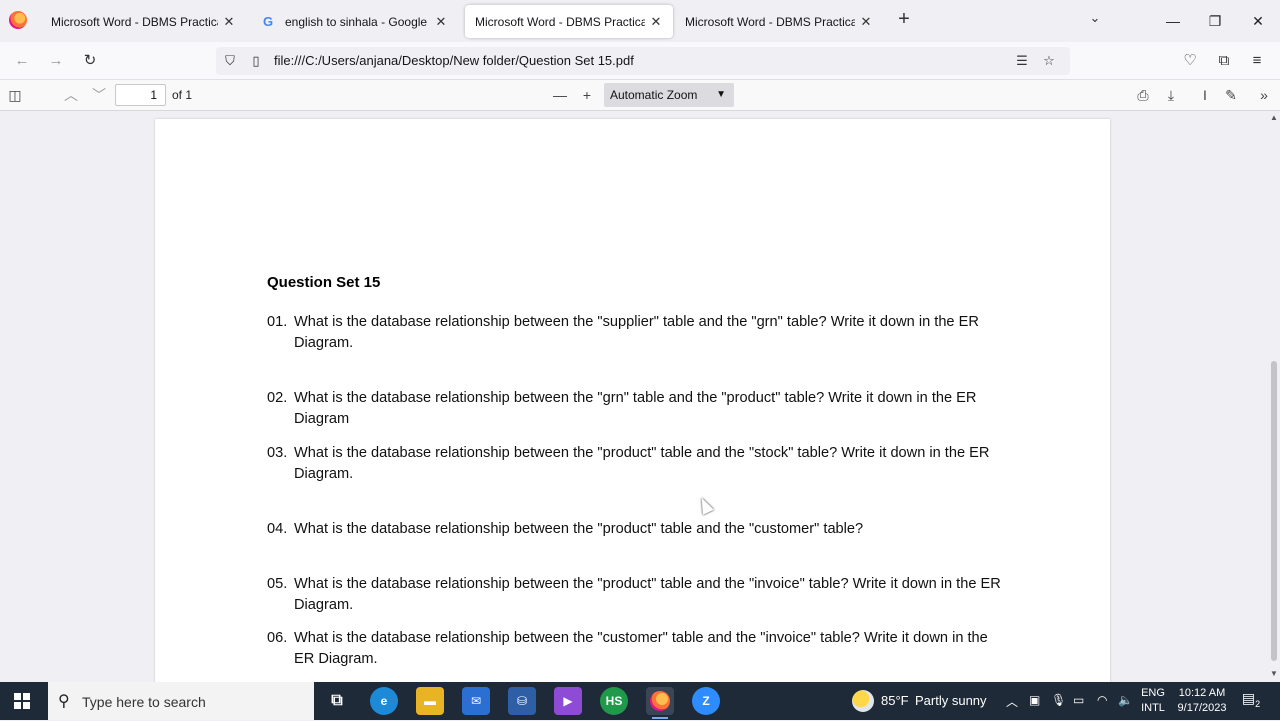  I want to click on page-number-input: 1, so click(140, 95).